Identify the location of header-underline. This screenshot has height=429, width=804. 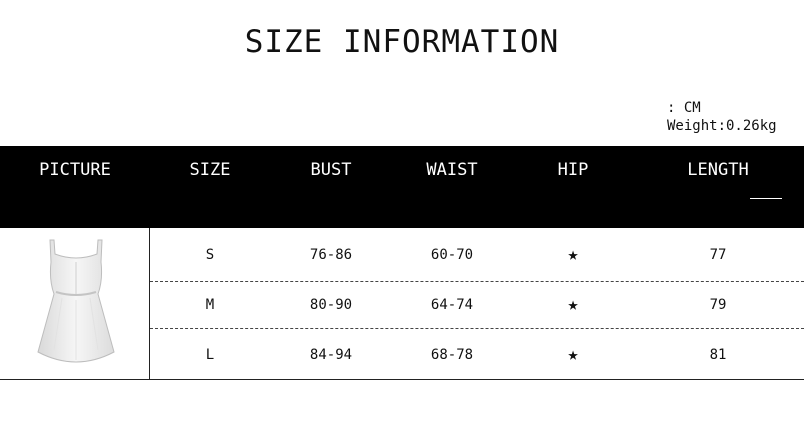
(766, 198).